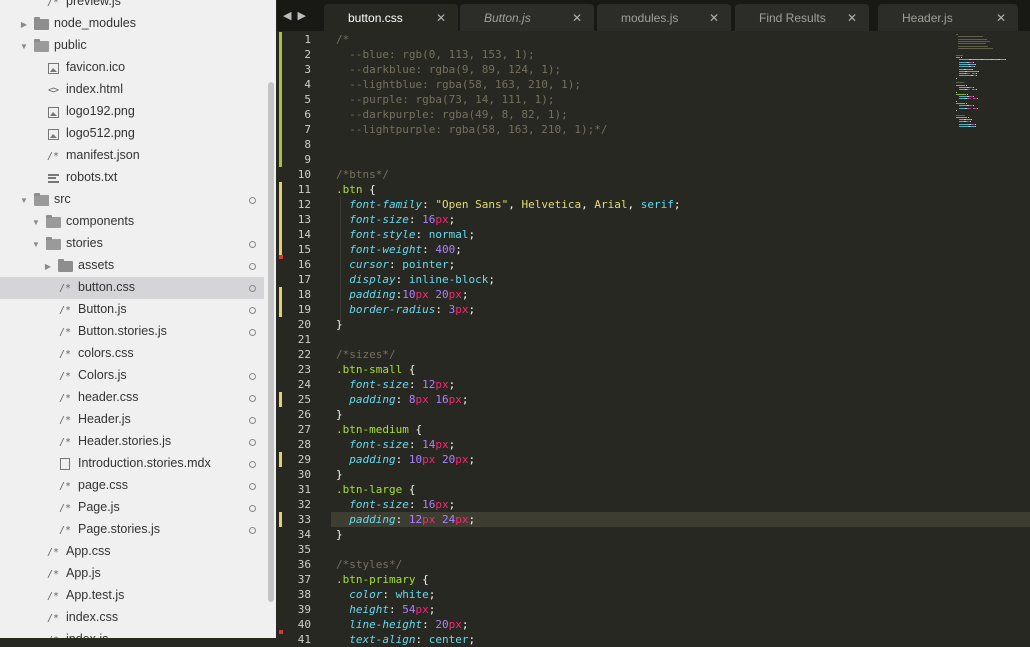 The width and height of the screenshot is (1030, 647). Describe the element at coordinates (304, 579) in the screenshot. I see `line-number: 37` at that location.